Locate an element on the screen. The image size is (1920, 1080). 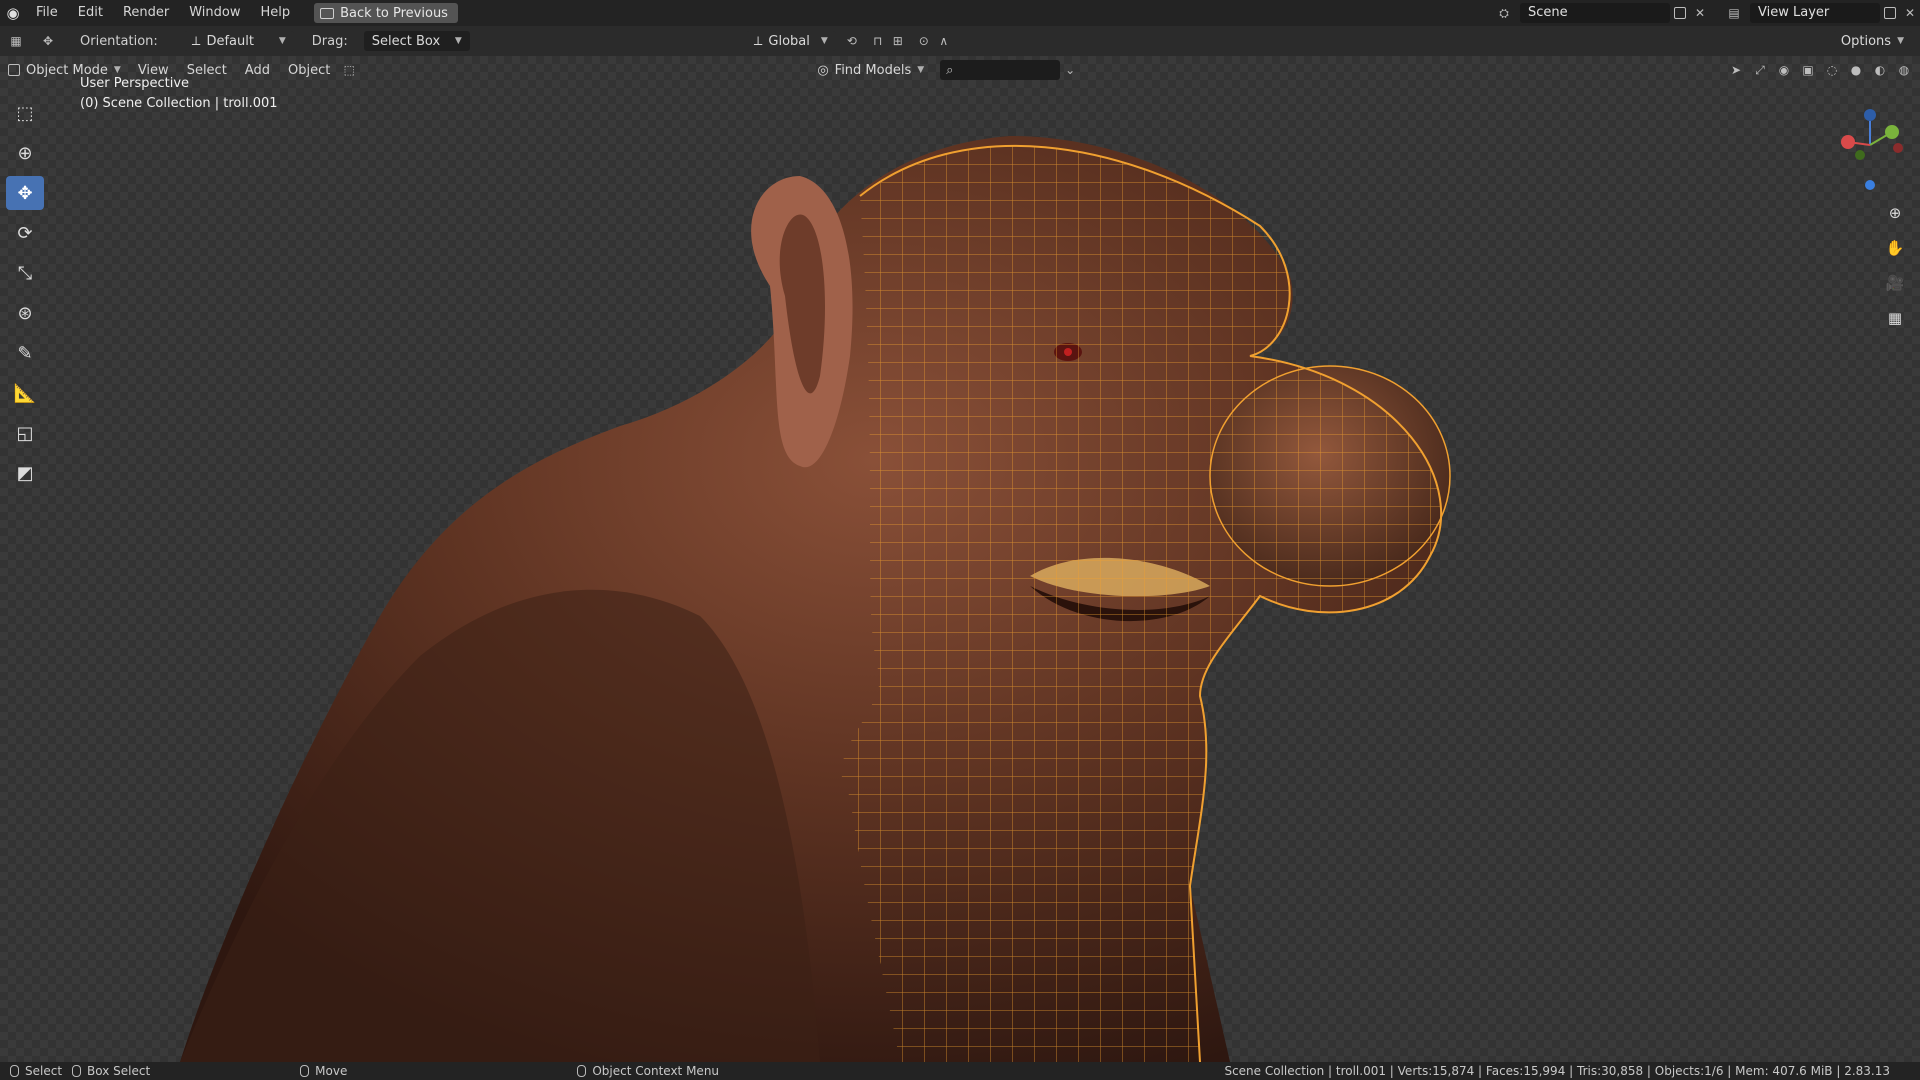
scene-field: Scene is located at coordinates (1595, 13).